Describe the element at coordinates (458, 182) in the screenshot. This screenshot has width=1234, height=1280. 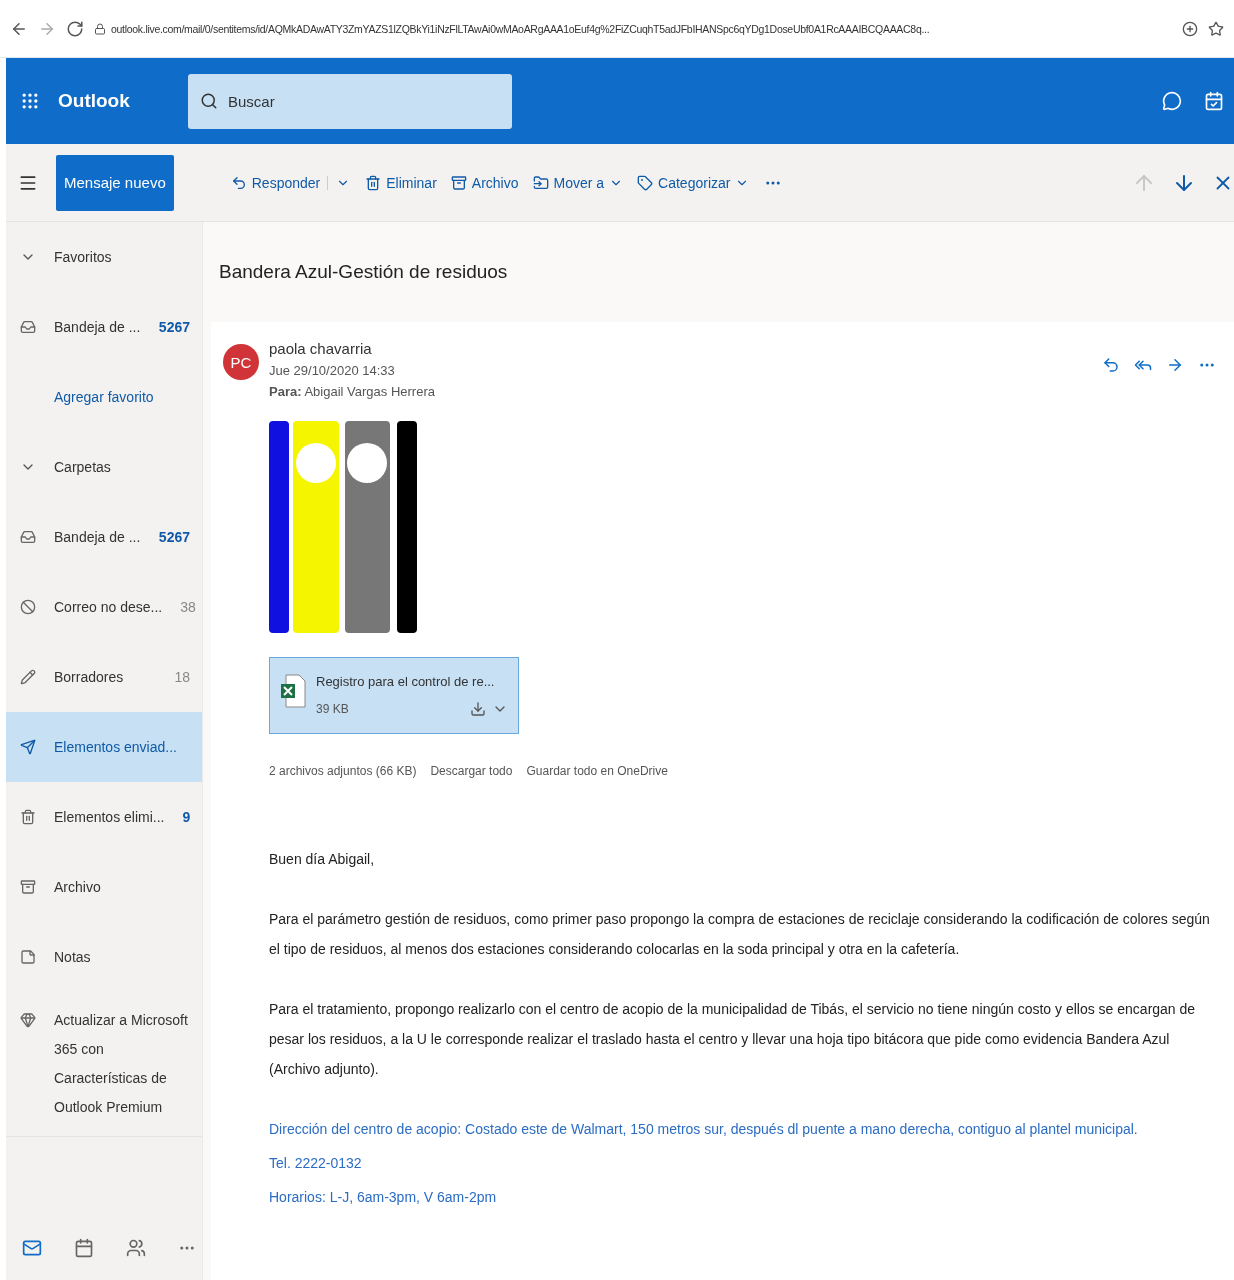
I see `archive-icon` at that location.